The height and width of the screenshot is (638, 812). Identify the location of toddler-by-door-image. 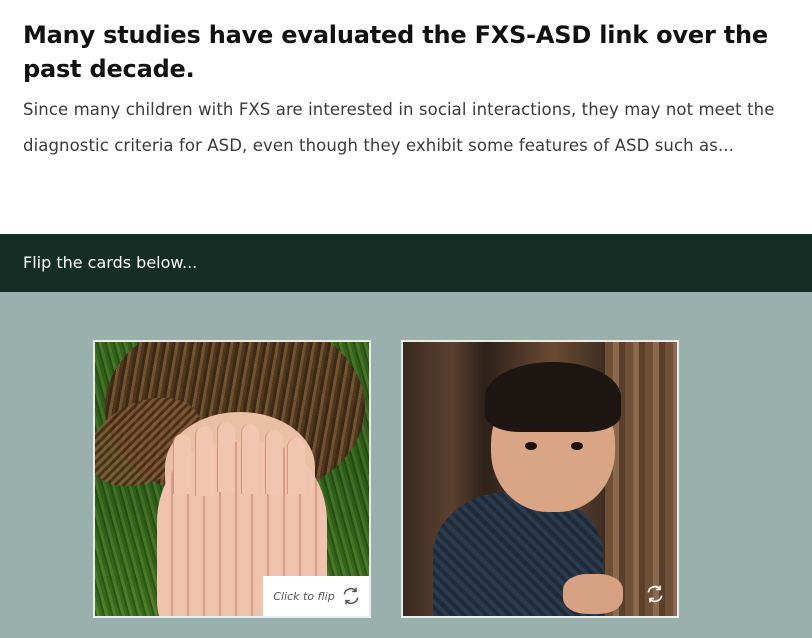
(540, 479).